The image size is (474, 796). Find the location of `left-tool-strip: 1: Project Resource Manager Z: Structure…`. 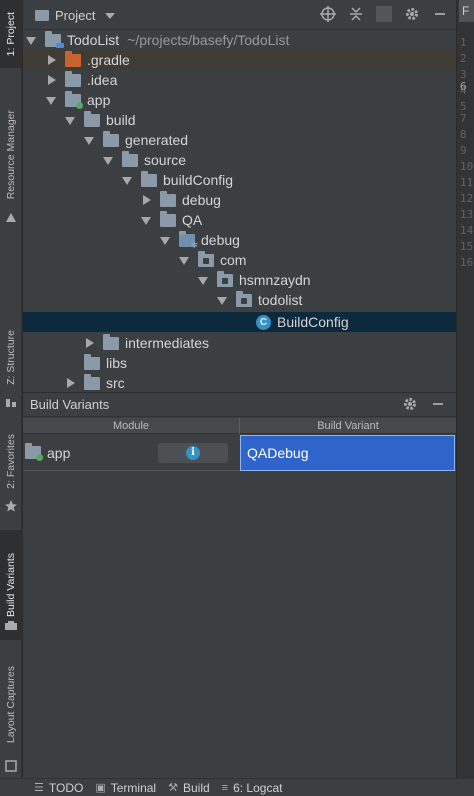

left-tool-strip: 1: Project Resource Manager Z: Structure… is located at coordinates (11, 389).